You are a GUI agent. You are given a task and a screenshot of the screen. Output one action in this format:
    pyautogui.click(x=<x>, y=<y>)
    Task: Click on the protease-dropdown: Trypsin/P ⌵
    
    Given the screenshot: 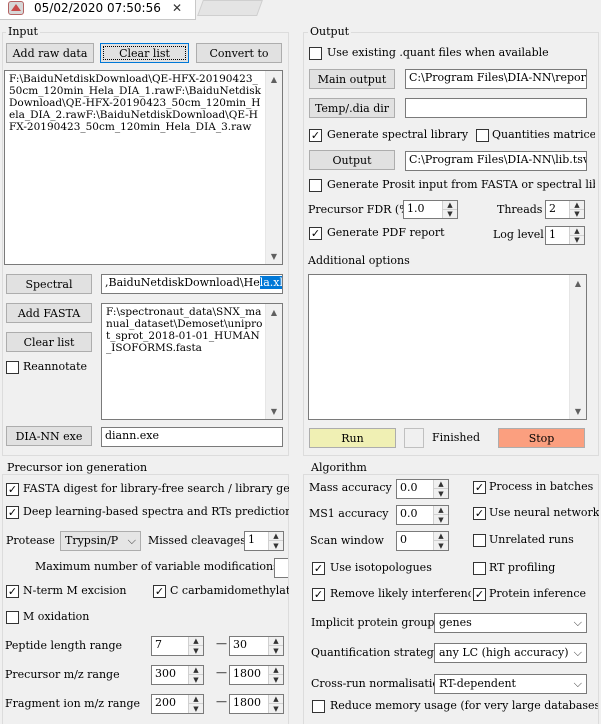 What is the action you would take?
    pyautogui.click(x=100, y=541)
    